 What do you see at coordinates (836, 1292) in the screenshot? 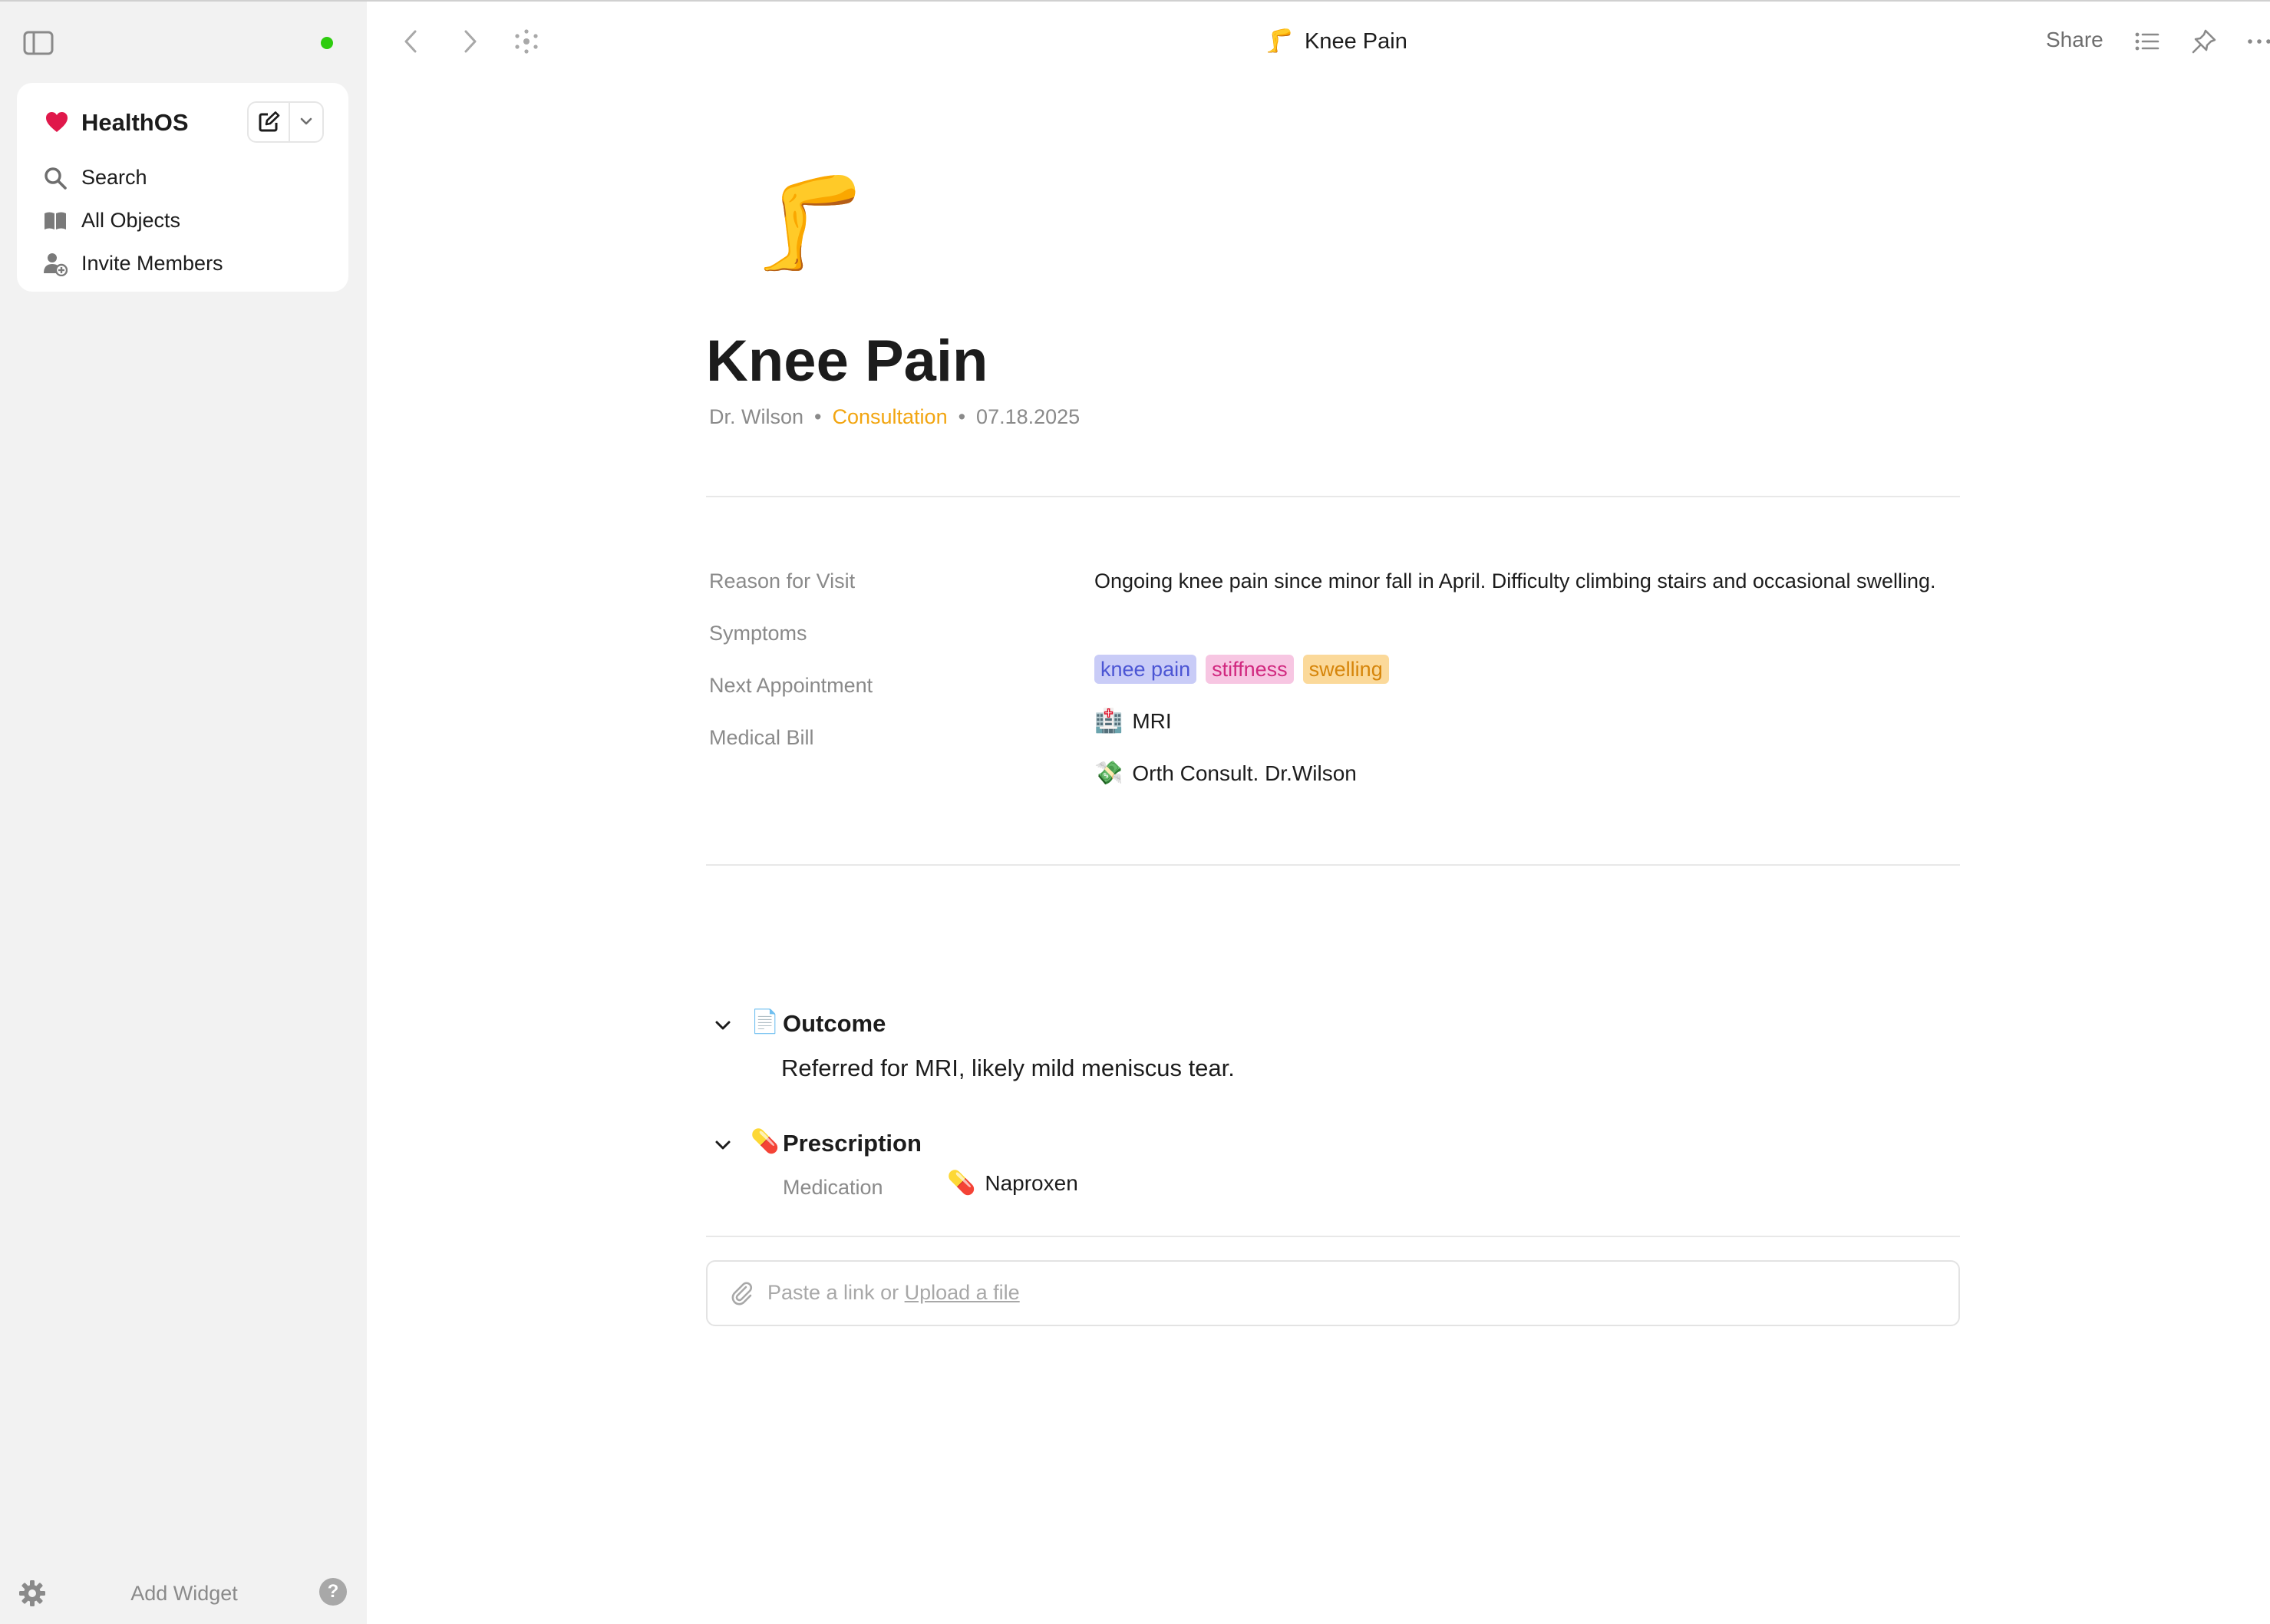
I see `attachment-prefix: Paste a link or` at bounding box center [836, 1292].